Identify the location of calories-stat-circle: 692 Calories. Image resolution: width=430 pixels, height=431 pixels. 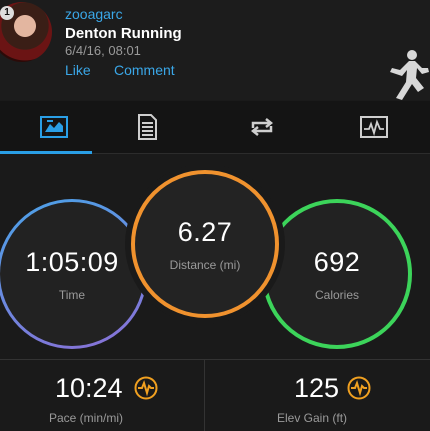
(337, 274).